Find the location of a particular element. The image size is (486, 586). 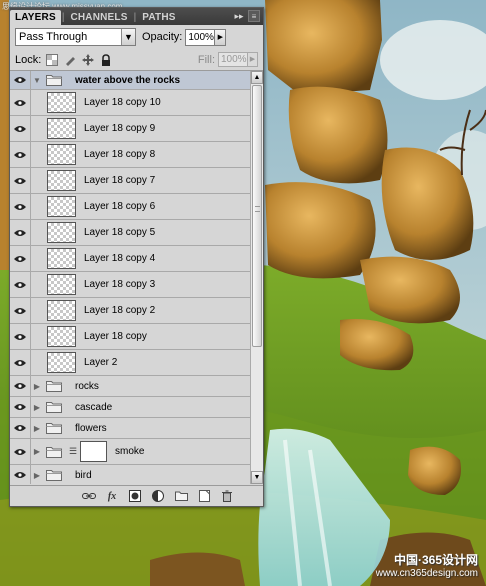

group-name: bird is located at coordinates (83, 475).